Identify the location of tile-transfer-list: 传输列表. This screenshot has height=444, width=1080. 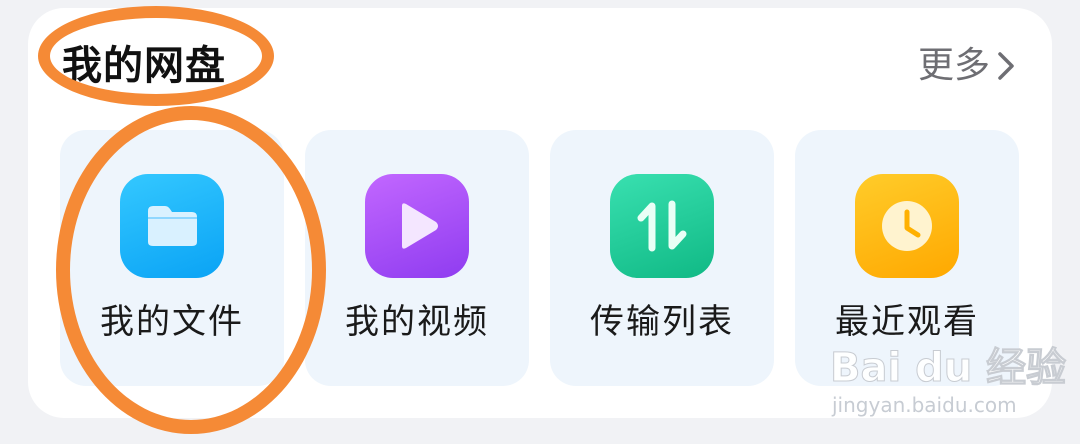
(662, 258).